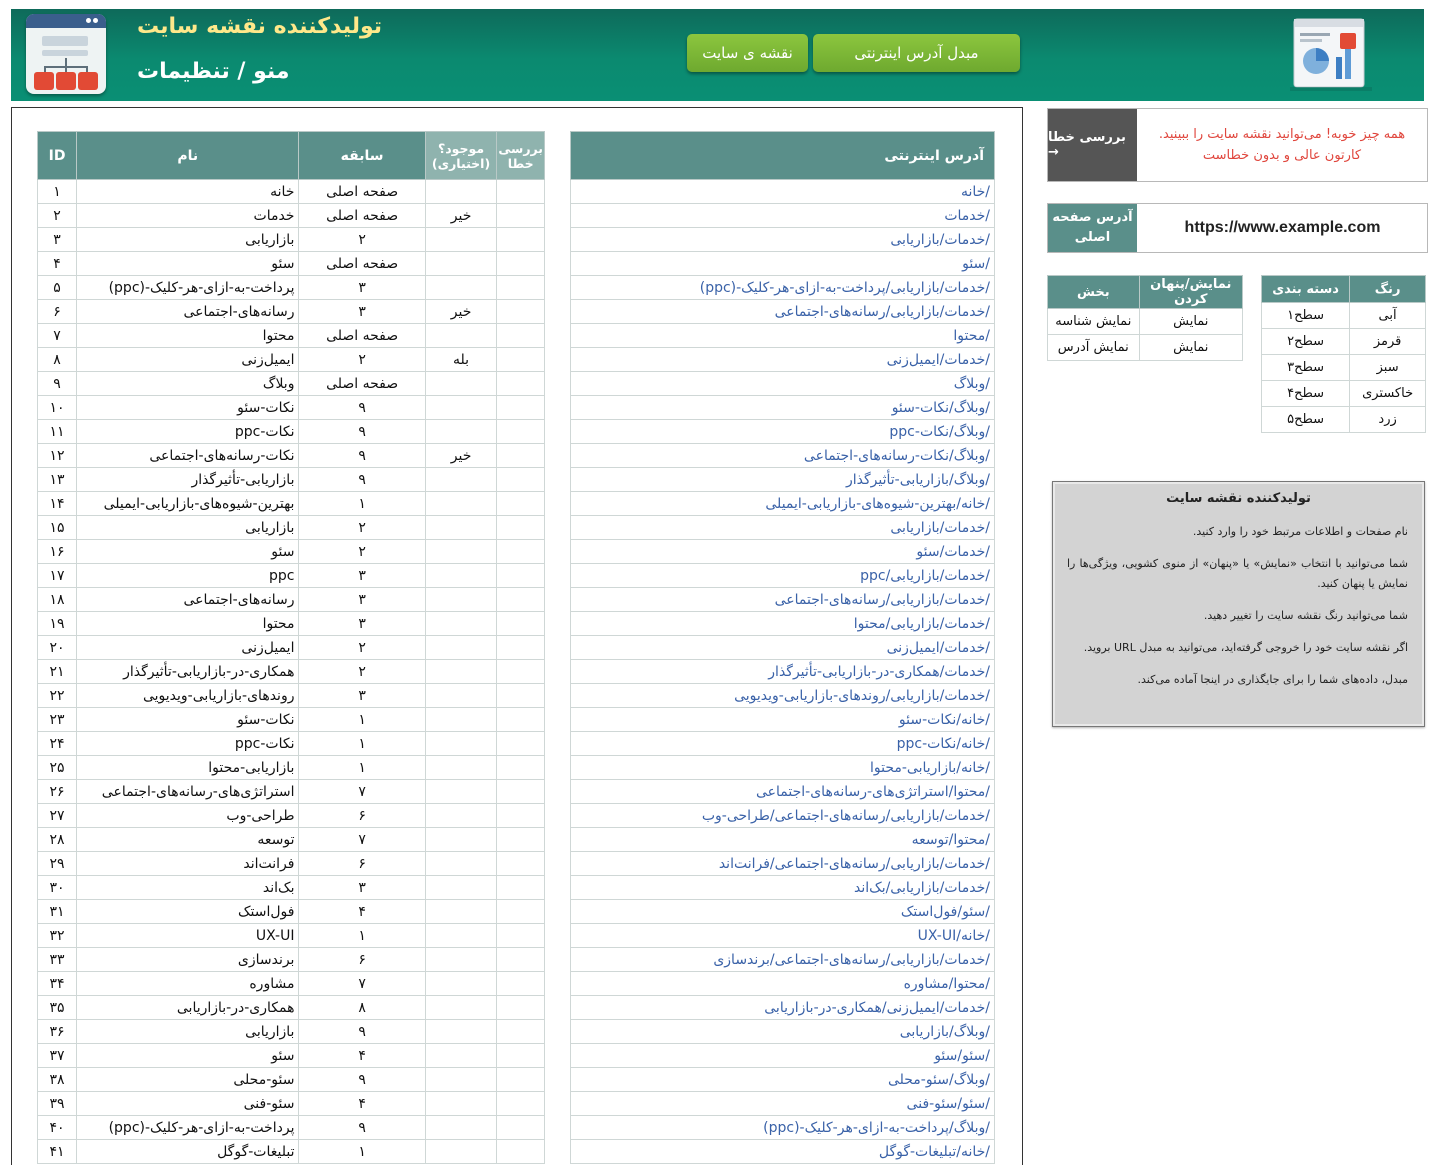  I want to click on url-cell: /سئو, so click(782, 263).